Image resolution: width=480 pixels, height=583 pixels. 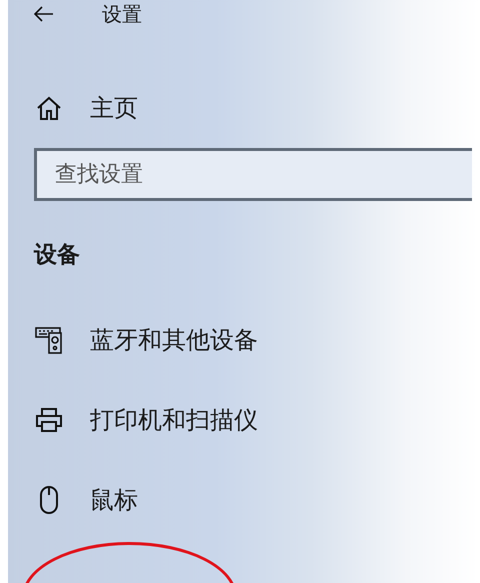 I want to click on search-field: 查找设置, so click(x=253, y=174).